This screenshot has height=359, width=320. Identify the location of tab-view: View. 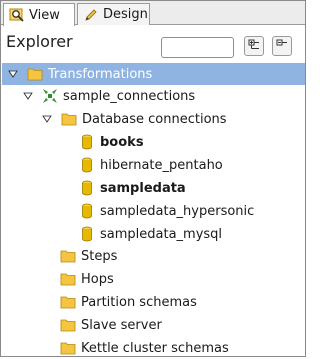
(39, 14).